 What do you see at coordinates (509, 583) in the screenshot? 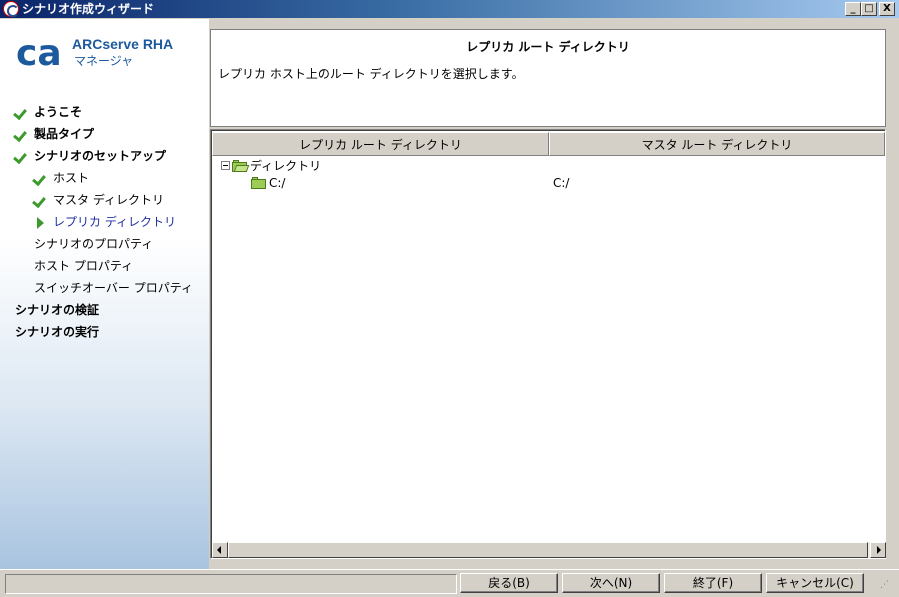
I see `back-button: 戻る(B)` at bounding box center [509, 583].